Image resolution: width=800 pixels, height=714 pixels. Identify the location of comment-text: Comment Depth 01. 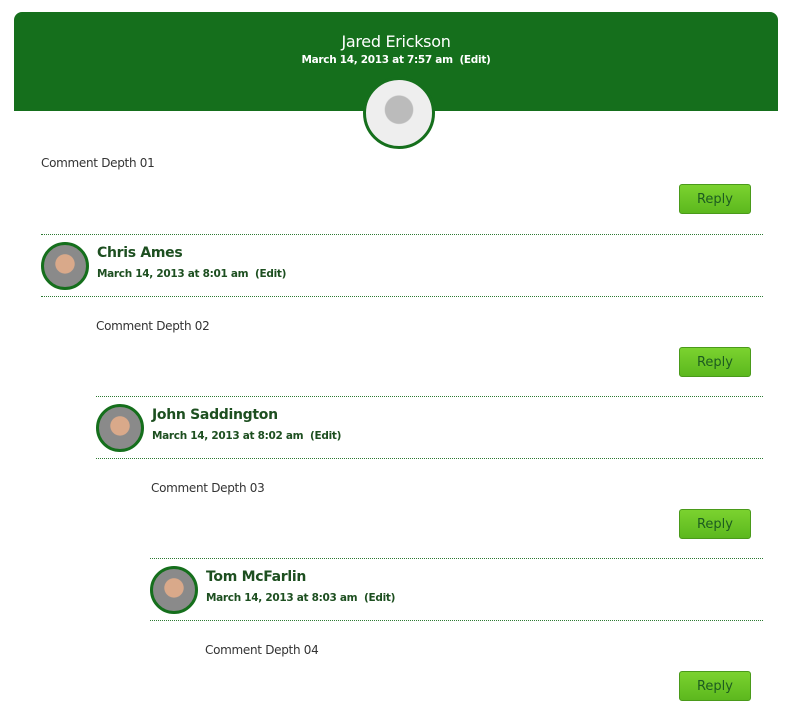
(98, 163).